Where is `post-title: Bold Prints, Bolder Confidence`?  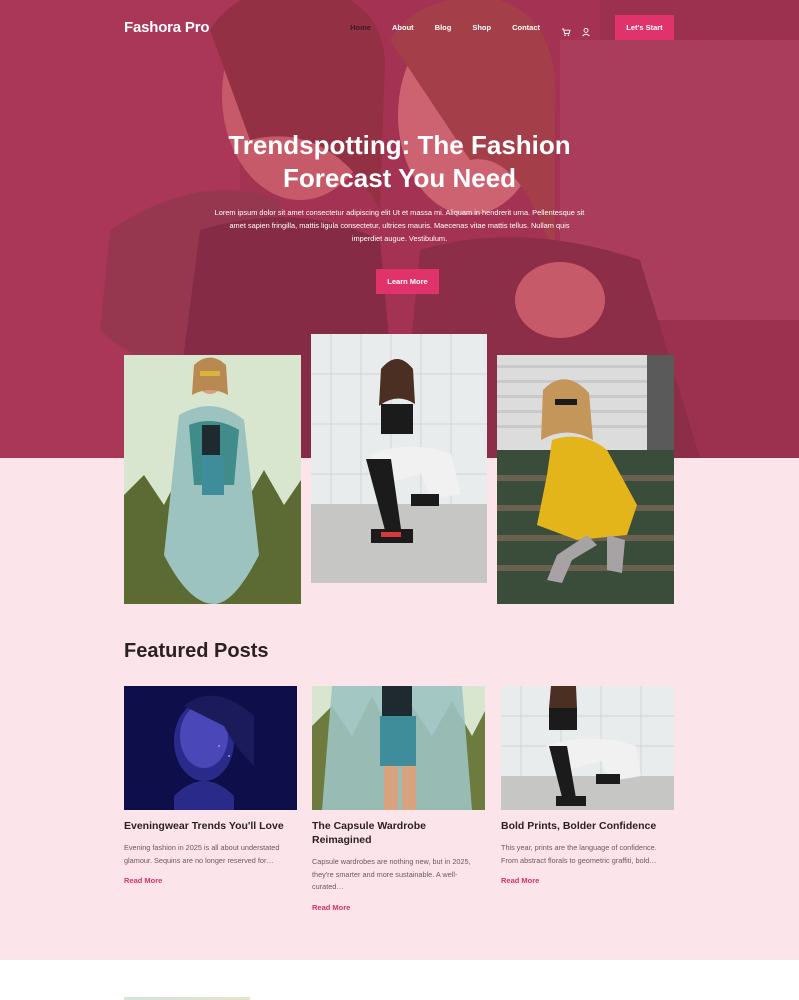
post-title: Bold Prints, Bolder Confidence is located at coordinates (587, 826).